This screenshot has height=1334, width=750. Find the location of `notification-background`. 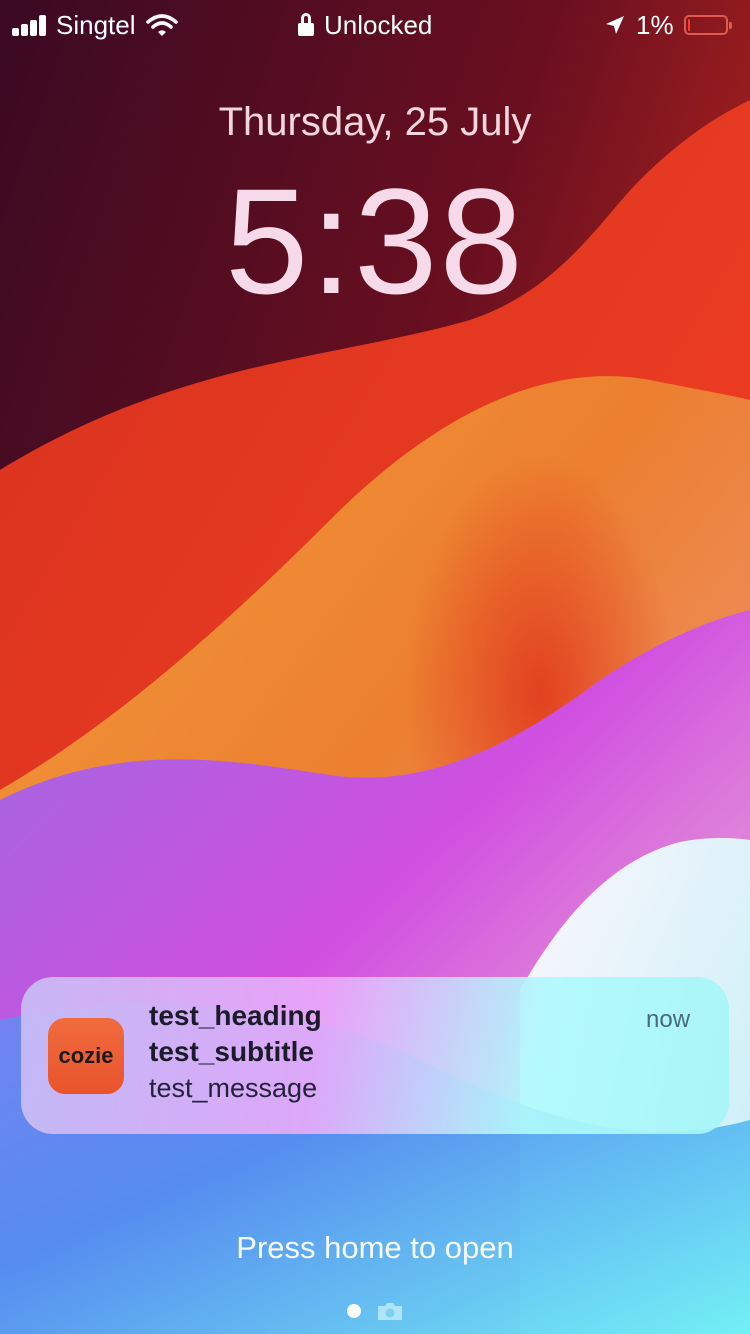

notification-background is located at coordinates (375, 1055).